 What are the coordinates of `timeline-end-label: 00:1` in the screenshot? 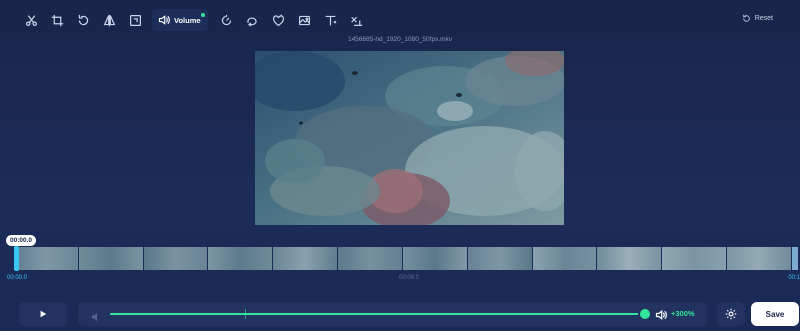 It's located at (794, 278).